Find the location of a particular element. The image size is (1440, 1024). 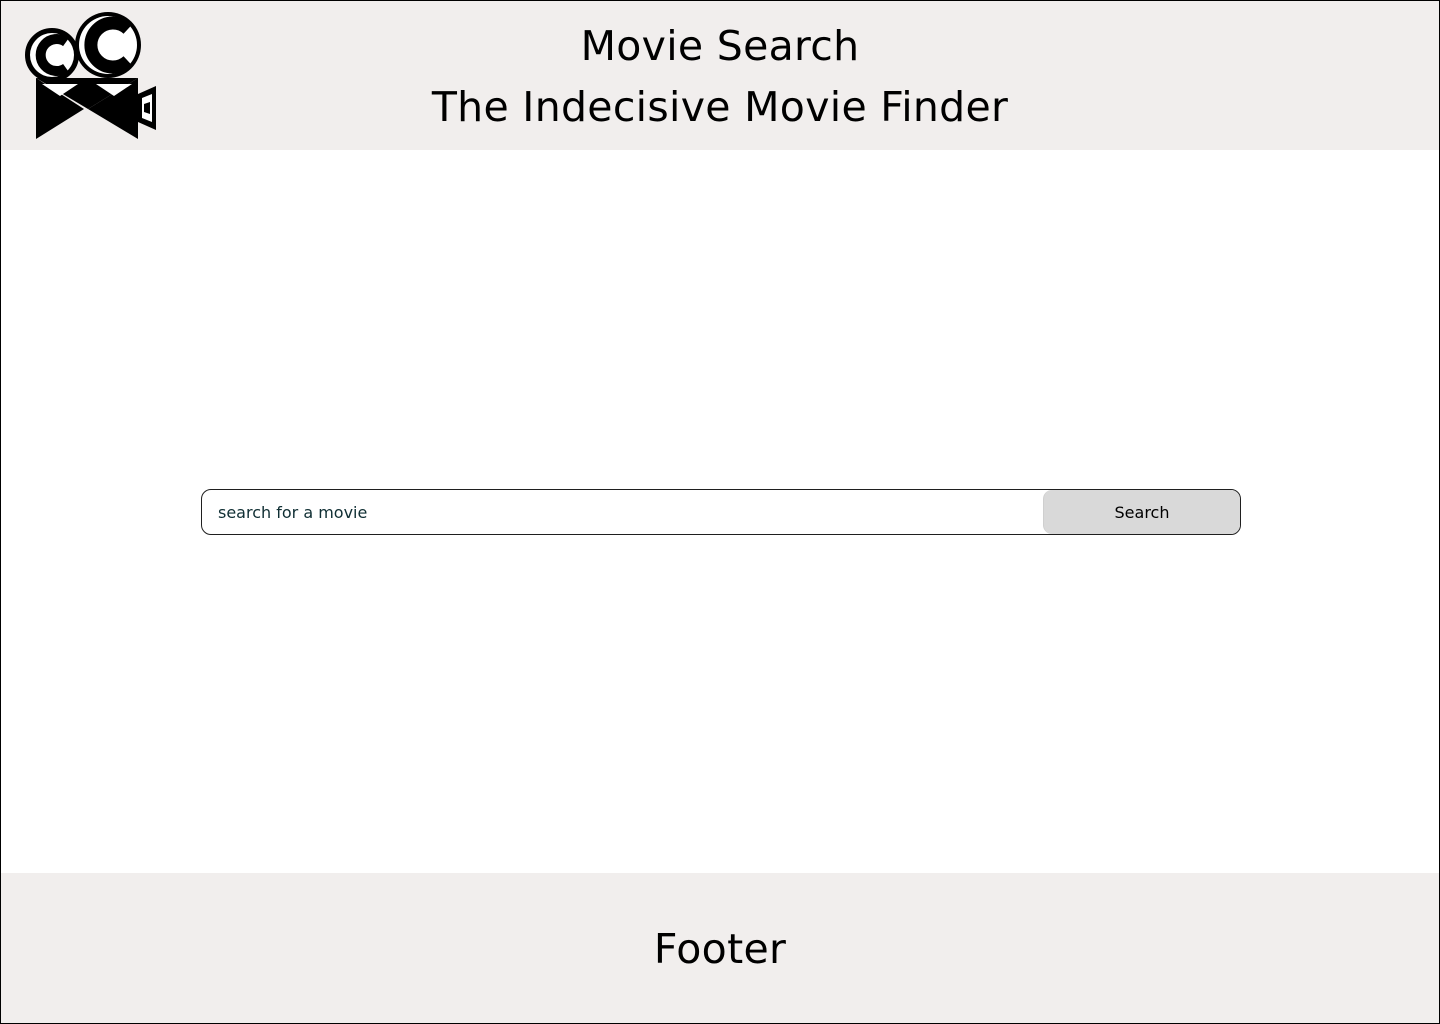

site-footer: Footer is located at coordinates (720, 948).